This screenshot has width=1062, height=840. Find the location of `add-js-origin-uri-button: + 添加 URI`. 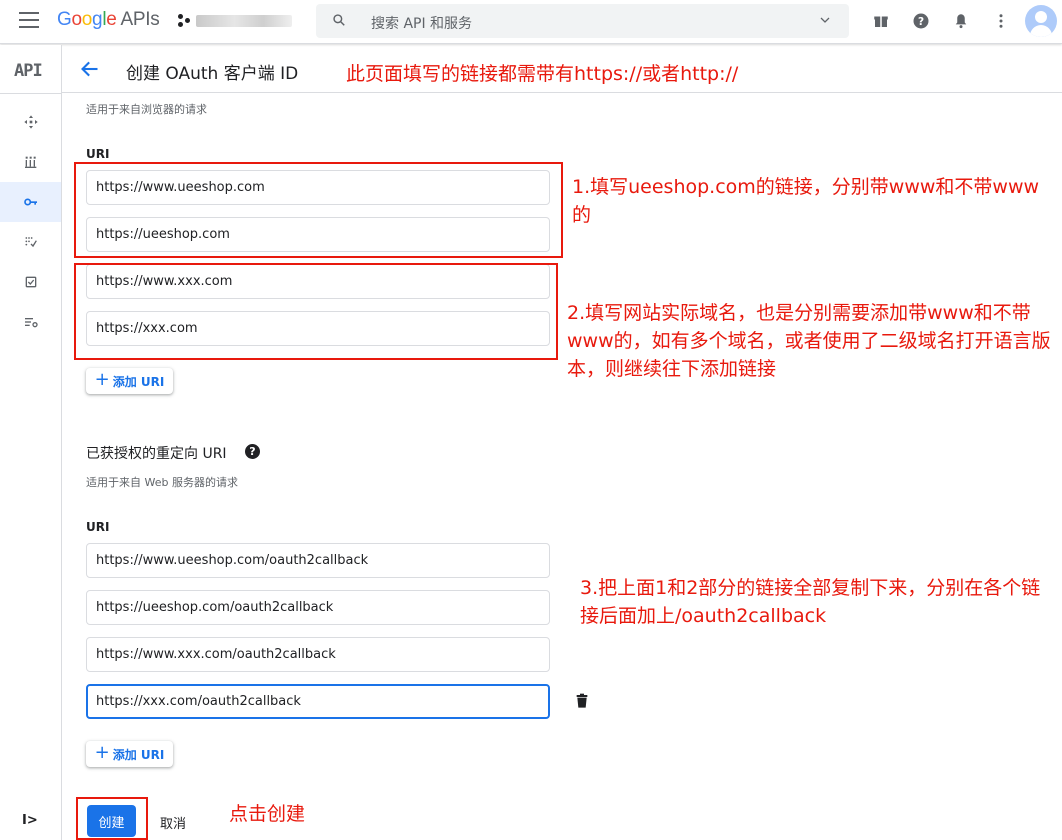

add-js-origin-uri-button: + 添加 URI is located at coordinates (129, 381).